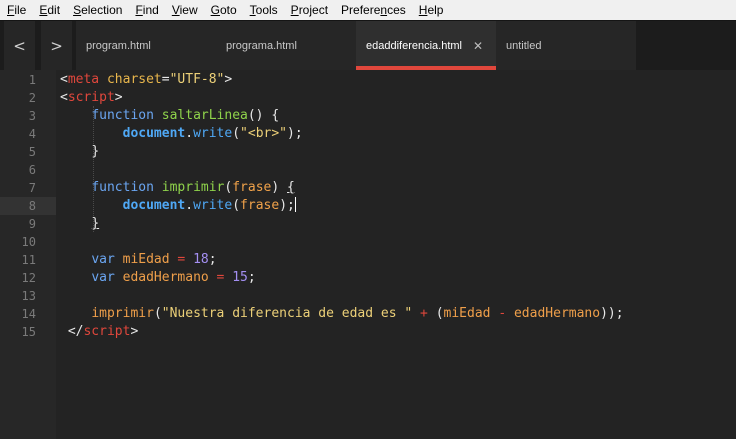 This screenshot has width=736, height=439. I want to click on menu-project: Project, so click(309, 10).